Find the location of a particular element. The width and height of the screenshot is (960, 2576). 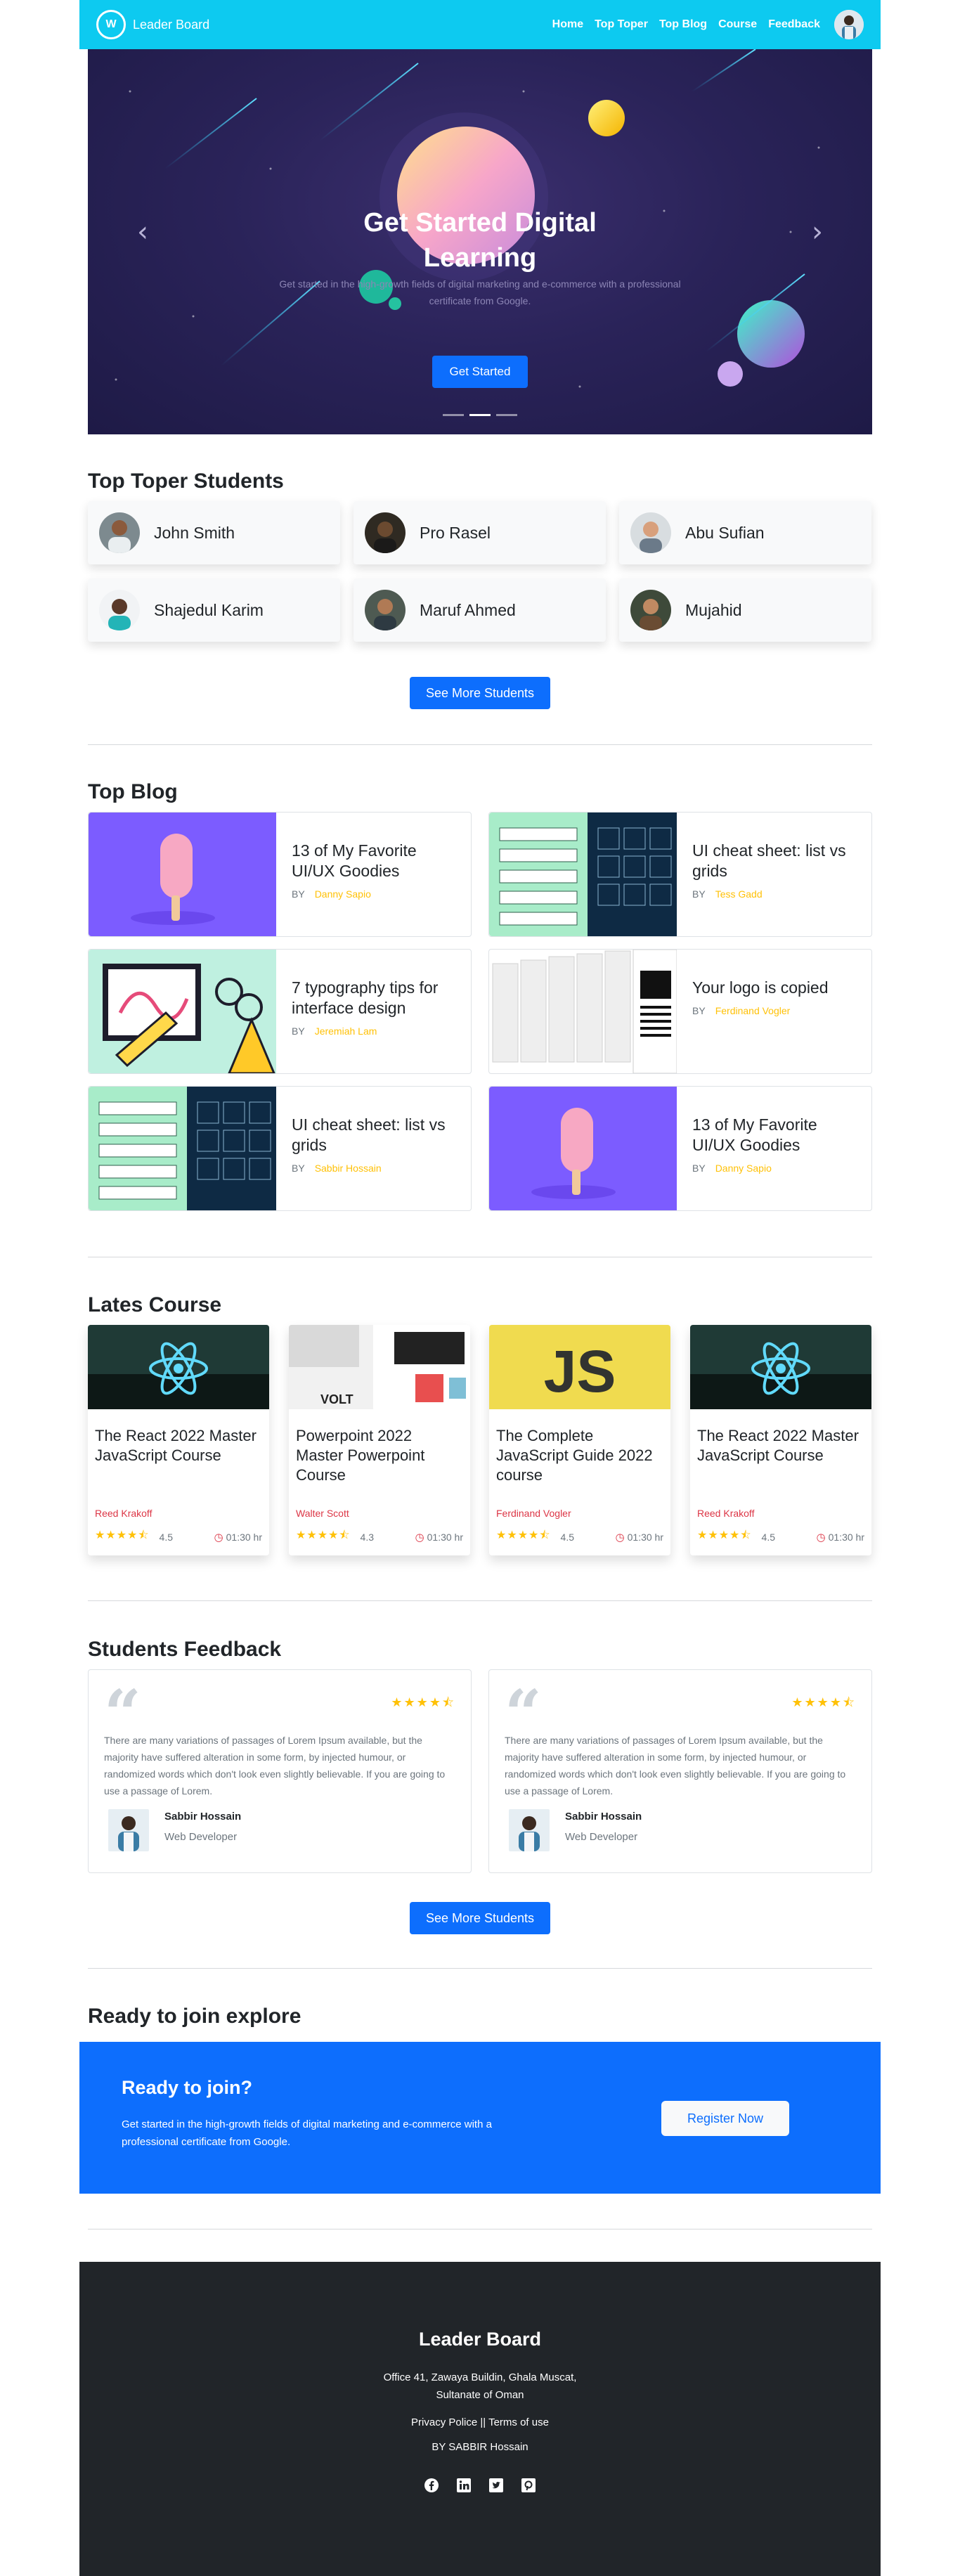

brand-link: W Leader Board is located at coordinates (152, 25).